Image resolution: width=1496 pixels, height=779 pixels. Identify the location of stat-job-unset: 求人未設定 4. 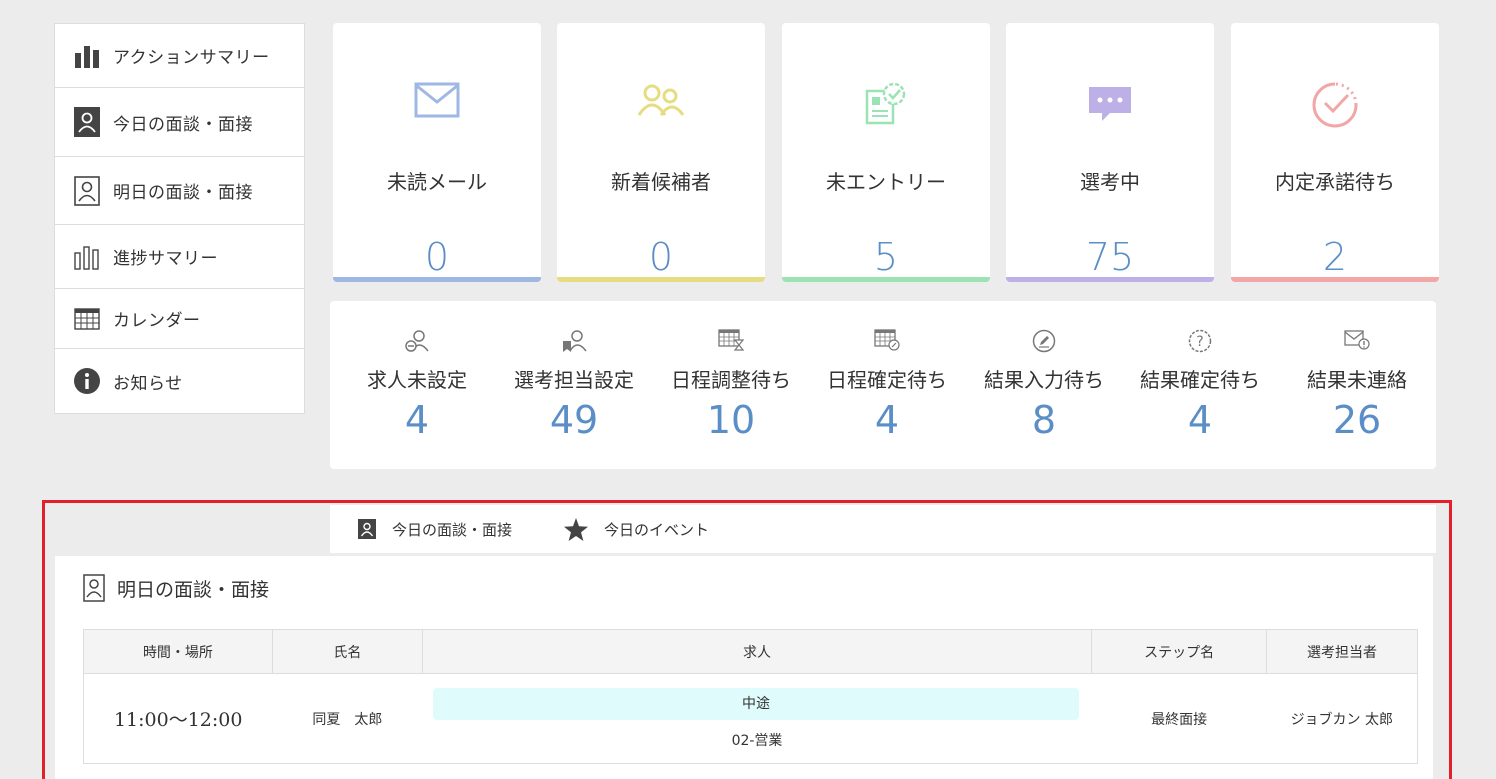
(417, 385).